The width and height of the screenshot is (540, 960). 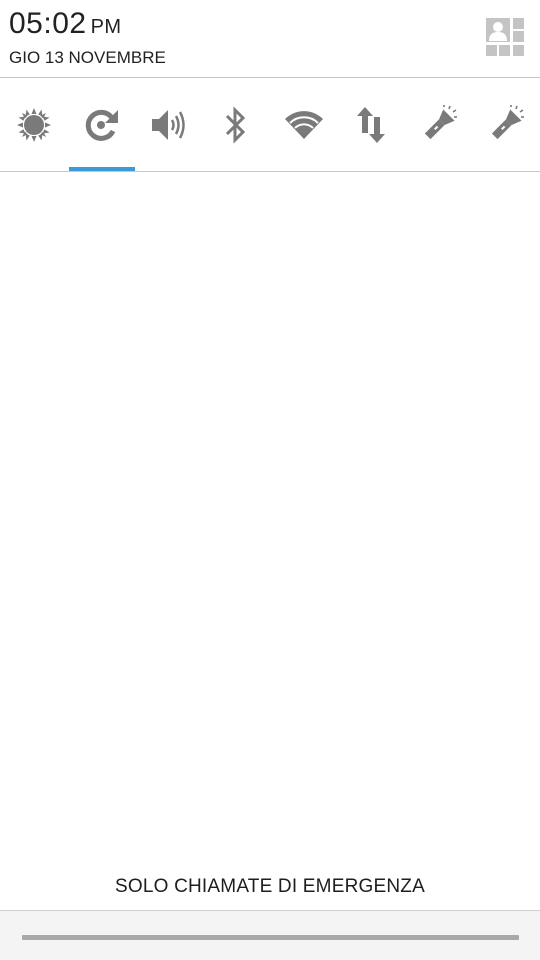 I want to click on mobile-data-icon, so click(x=371, y=125).